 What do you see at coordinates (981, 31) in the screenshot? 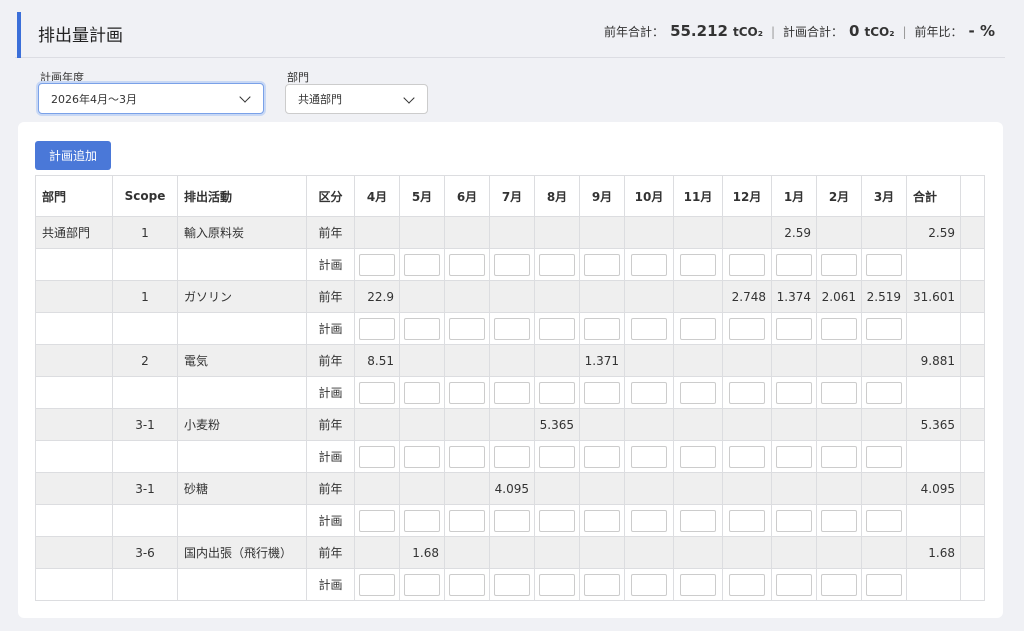
I see `yoy-value: - %` at bounding box center [981, 31].